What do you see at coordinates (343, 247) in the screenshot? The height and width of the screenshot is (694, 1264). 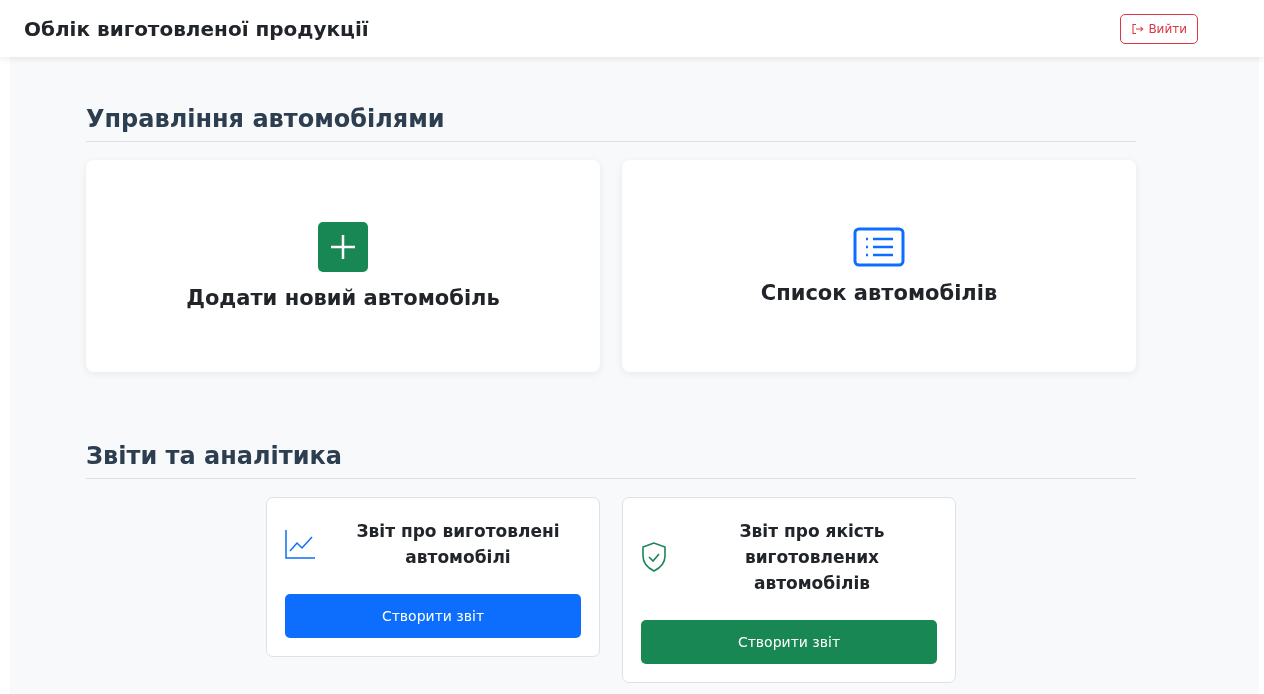 I see `plus-icon` at bounding box center [343, 247].